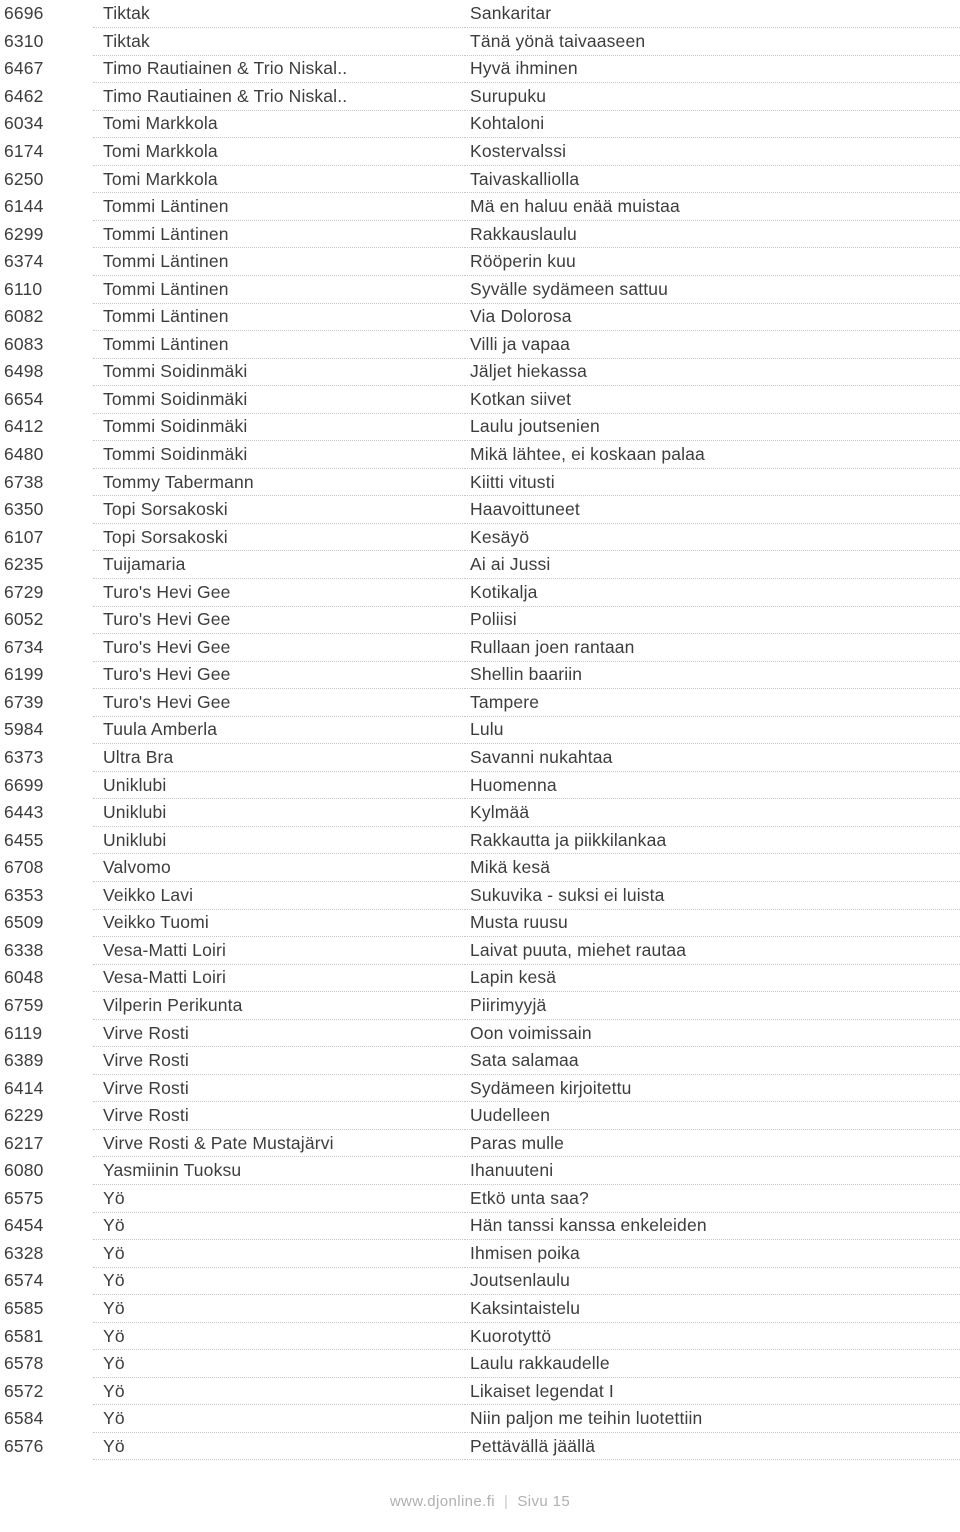 This screenshot has height=1532, width=960. What do you see at coordinates (480, 399) in the screenshot?
I see `table-row: 6654 Tommi Soidinmäki Kotkan siivet` at bounding box center [480, 399].